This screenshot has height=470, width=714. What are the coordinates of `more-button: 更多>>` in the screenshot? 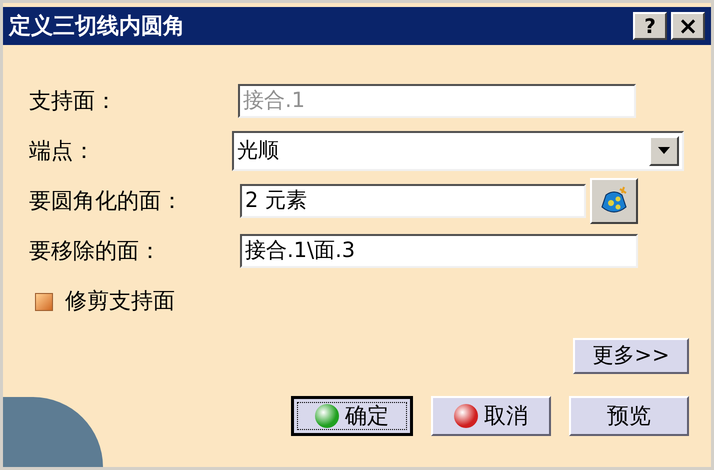 It's located at (631, 356).